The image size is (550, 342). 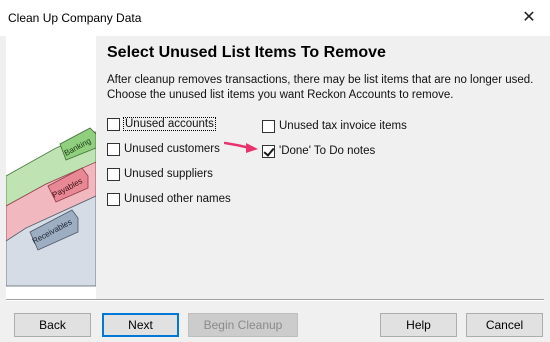 I want to click on unused-accounts-option: Unused accounts, so click(x=161, y=124).